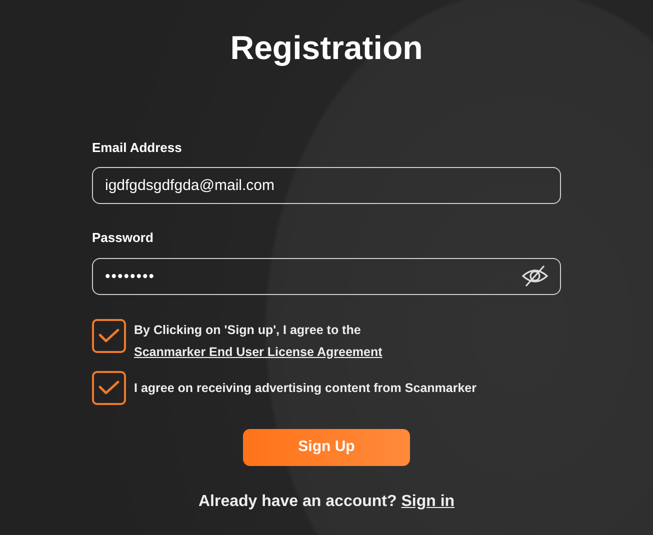  What do you see at coordinates (258, 351) in the screenshot?
I see `license-link: Scanmarker End User License Agreement` at bounding box center [258, 351].